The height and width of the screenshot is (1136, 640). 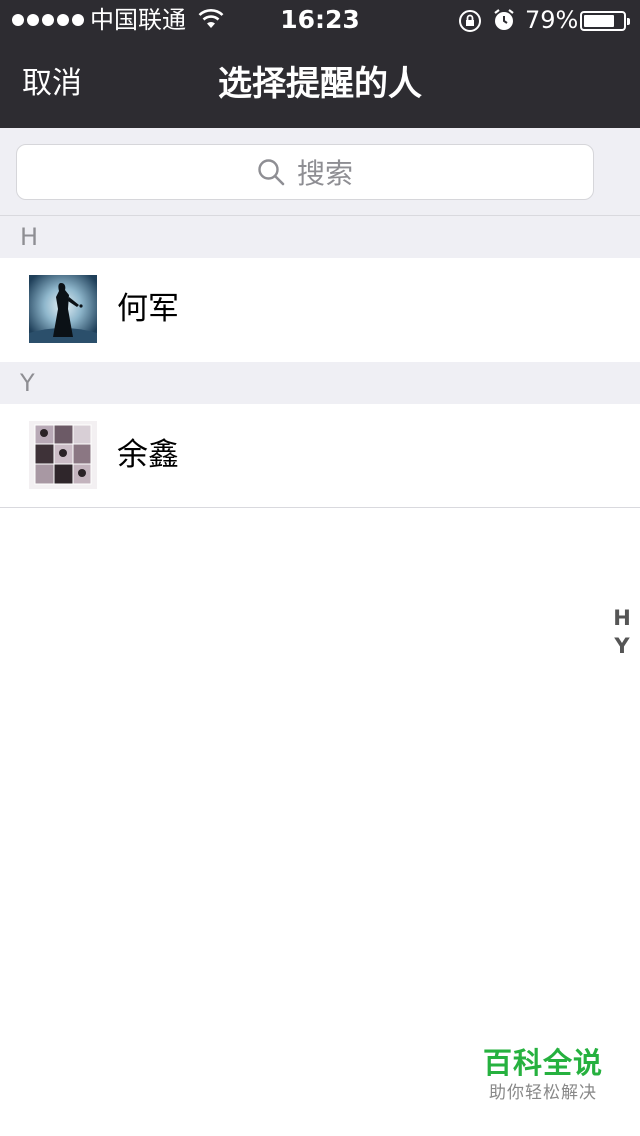 What do you see at coordinates (622, 618) in the screenshot?
I see `index-letter-h: H` at bounding box center [622, 618].